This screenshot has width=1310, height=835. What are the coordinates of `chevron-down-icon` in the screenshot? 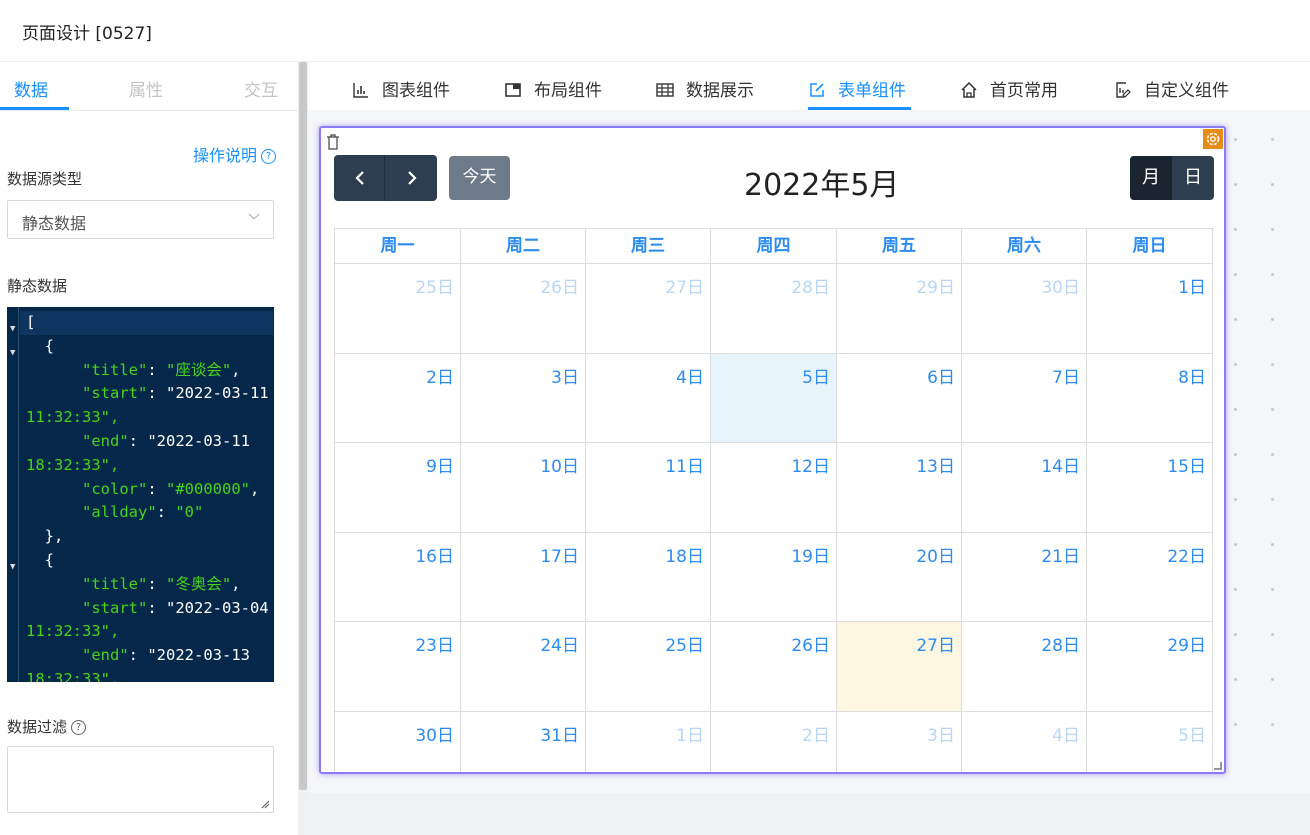 It's located at (254, 216).